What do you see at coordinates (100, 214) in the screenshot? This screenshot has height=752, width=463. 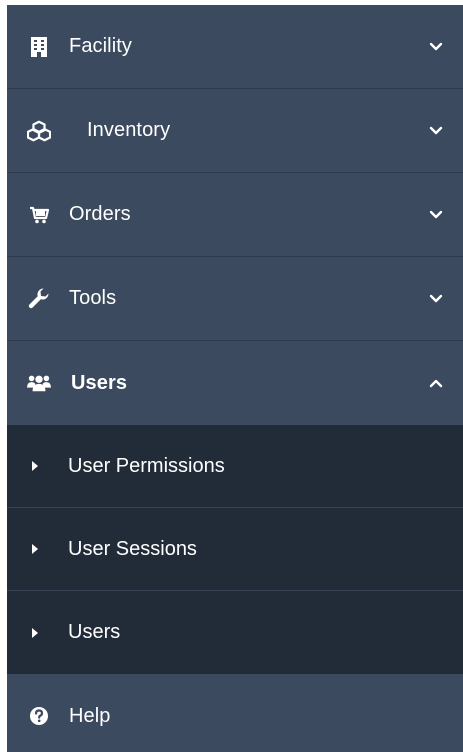 I see `sidebar-item-label: Orders` at bounding box center [100, 214].